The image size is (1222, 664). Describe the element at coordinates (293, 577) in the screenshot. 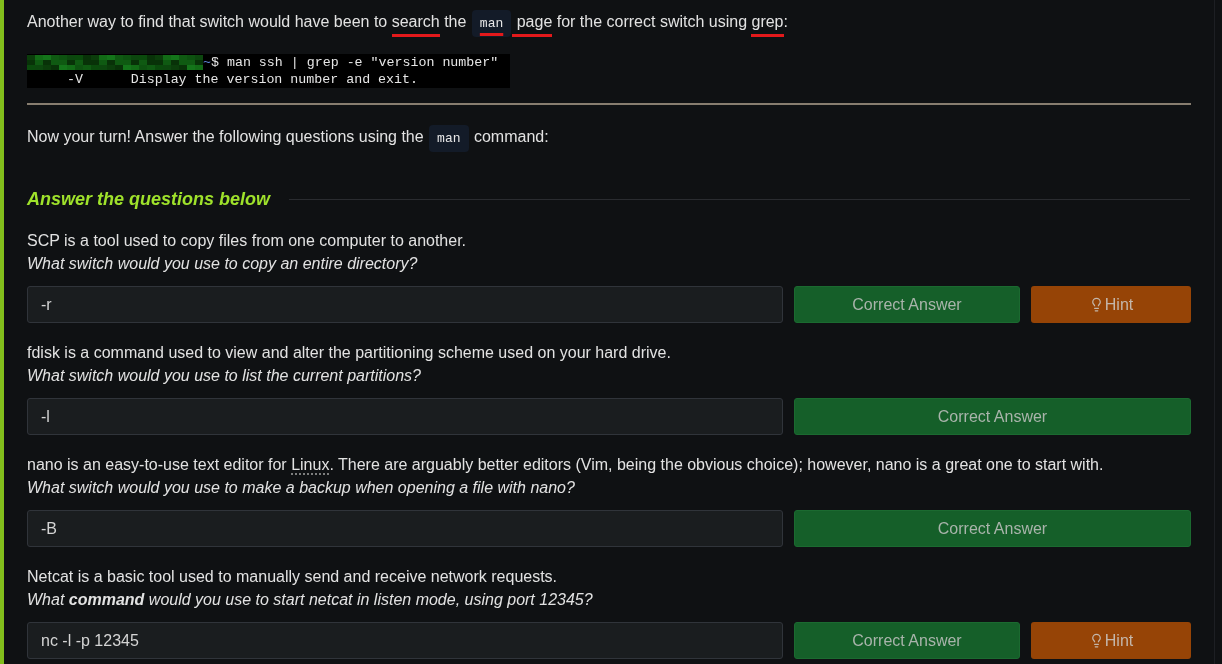

I see `question-description: Netcat is a basic tool used to manually send and receive network requests.` at that location.